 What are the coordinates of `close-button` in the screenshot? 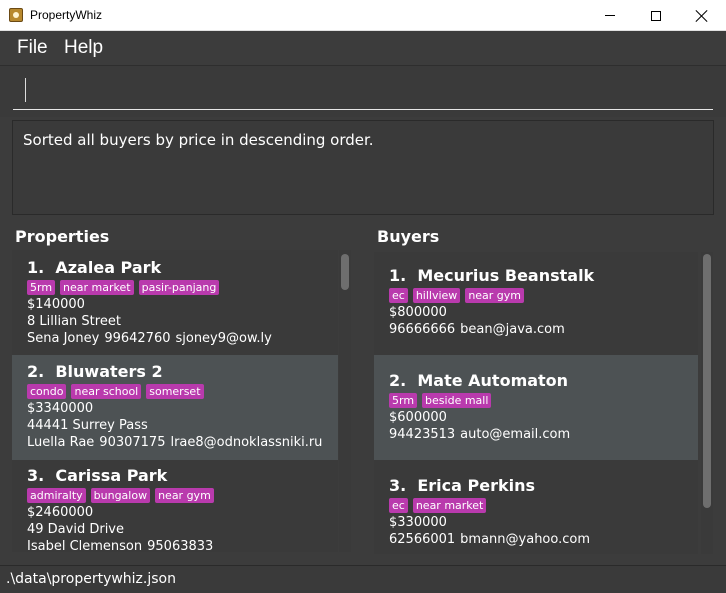 It's located at (702, 15).